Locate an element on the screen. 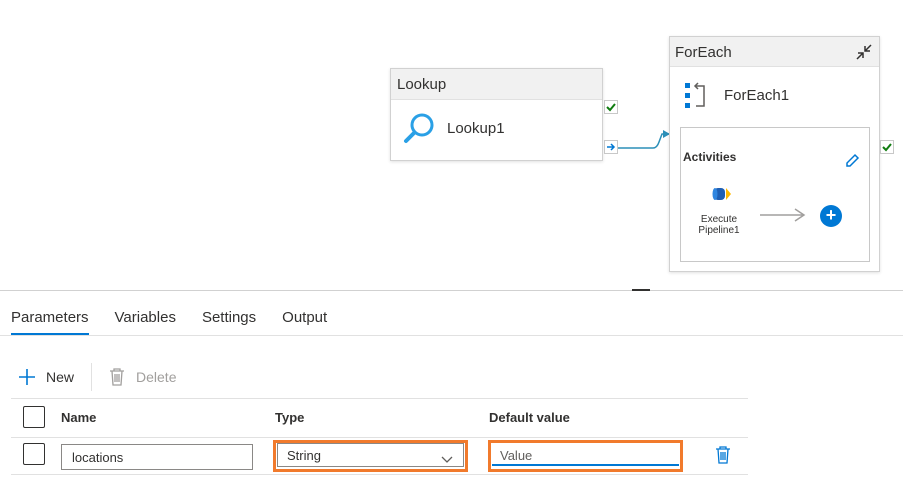 This screenshot has width=903, height=485. select-all-checkbox is located at coordinates (34, 417).